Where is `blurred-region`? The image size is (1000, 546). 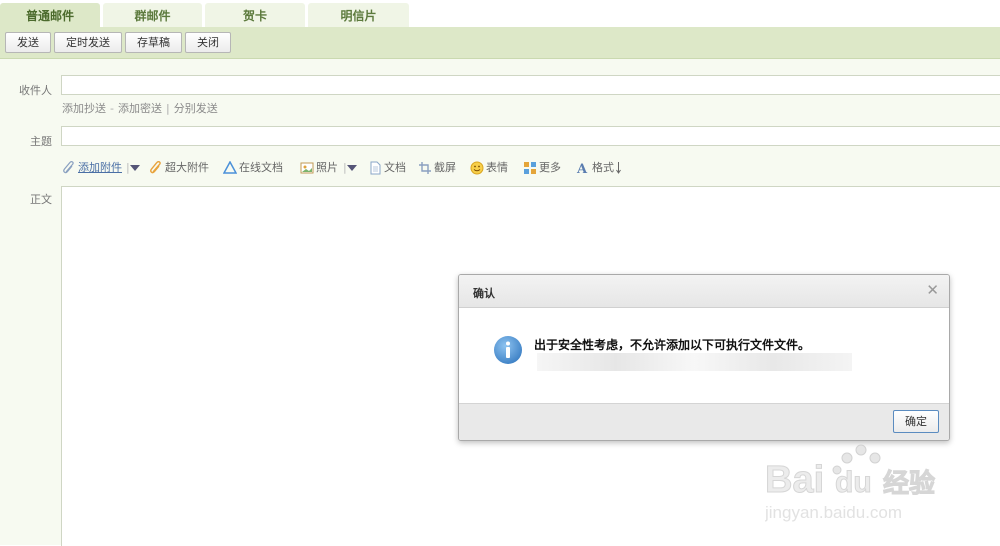
blurred-region is located at coordinates (694, 362).